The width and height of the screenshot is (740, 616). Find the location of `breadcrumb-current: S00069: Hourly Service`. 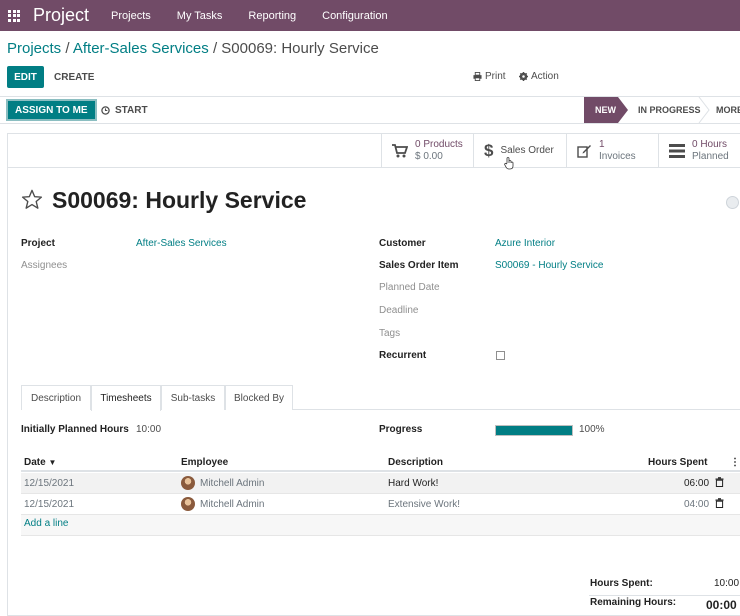

breadcrumb-current: S00069: Hourly Service is located at coordinates (300, 48).